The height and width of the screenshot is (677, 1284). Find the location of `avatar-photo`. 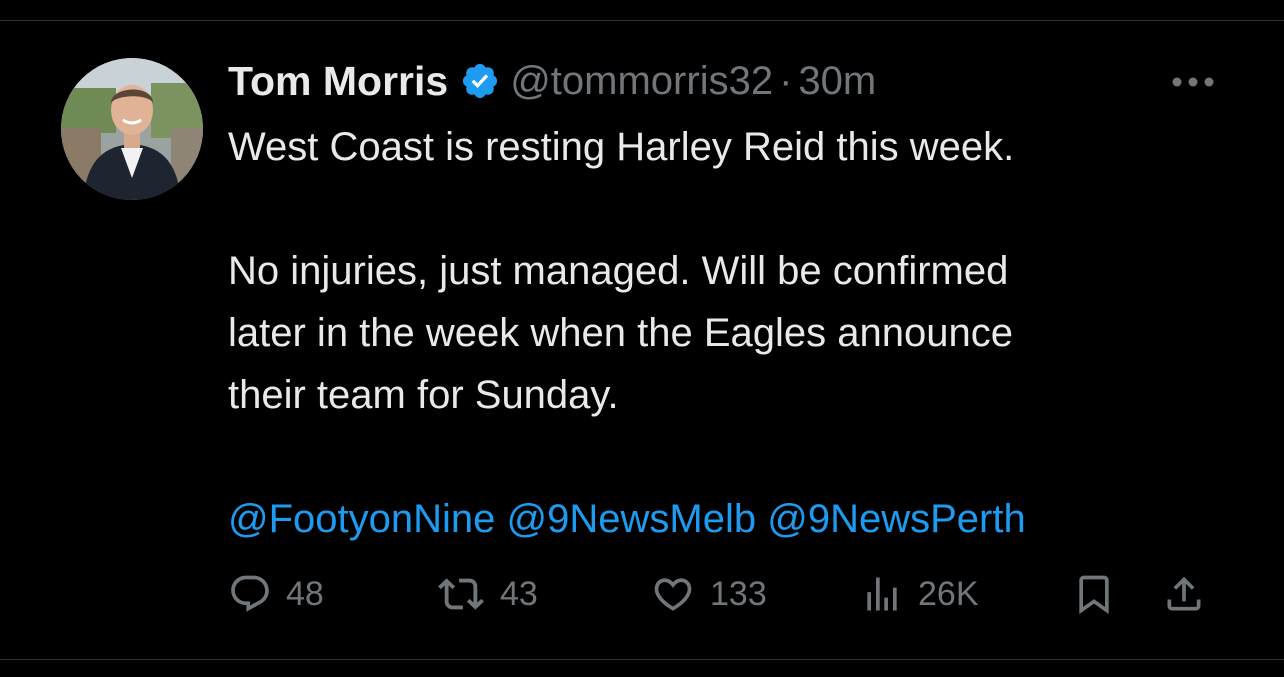

avatar-photo is located at coordinates (132, 129).